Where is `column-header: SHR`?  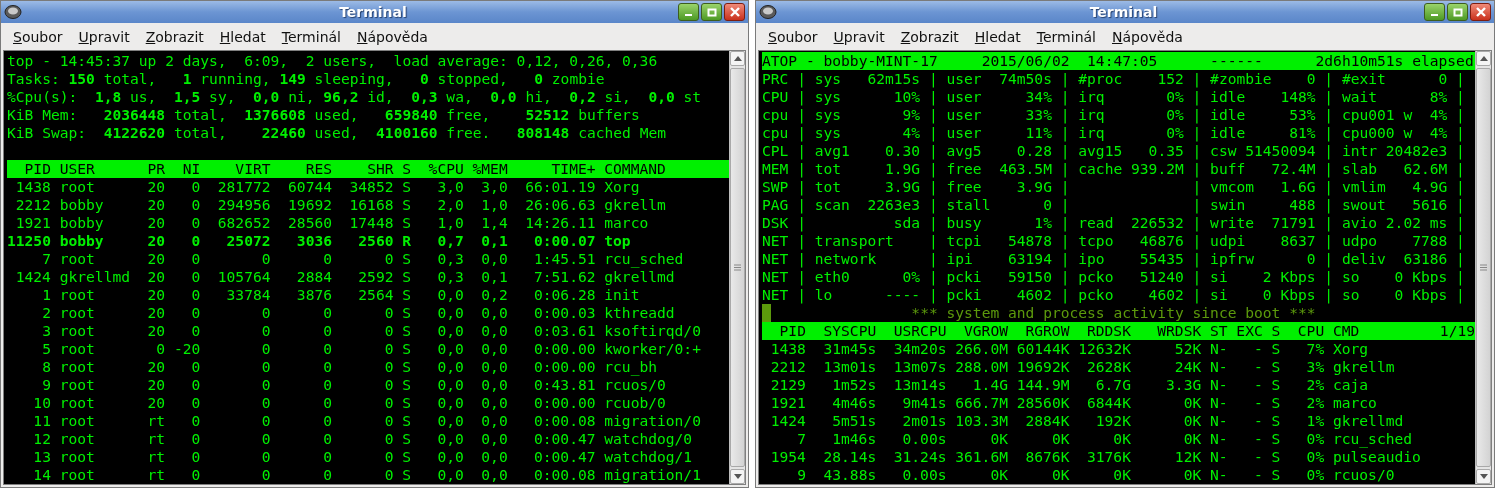 column-header: SHR is located at coordinates (380, 169).